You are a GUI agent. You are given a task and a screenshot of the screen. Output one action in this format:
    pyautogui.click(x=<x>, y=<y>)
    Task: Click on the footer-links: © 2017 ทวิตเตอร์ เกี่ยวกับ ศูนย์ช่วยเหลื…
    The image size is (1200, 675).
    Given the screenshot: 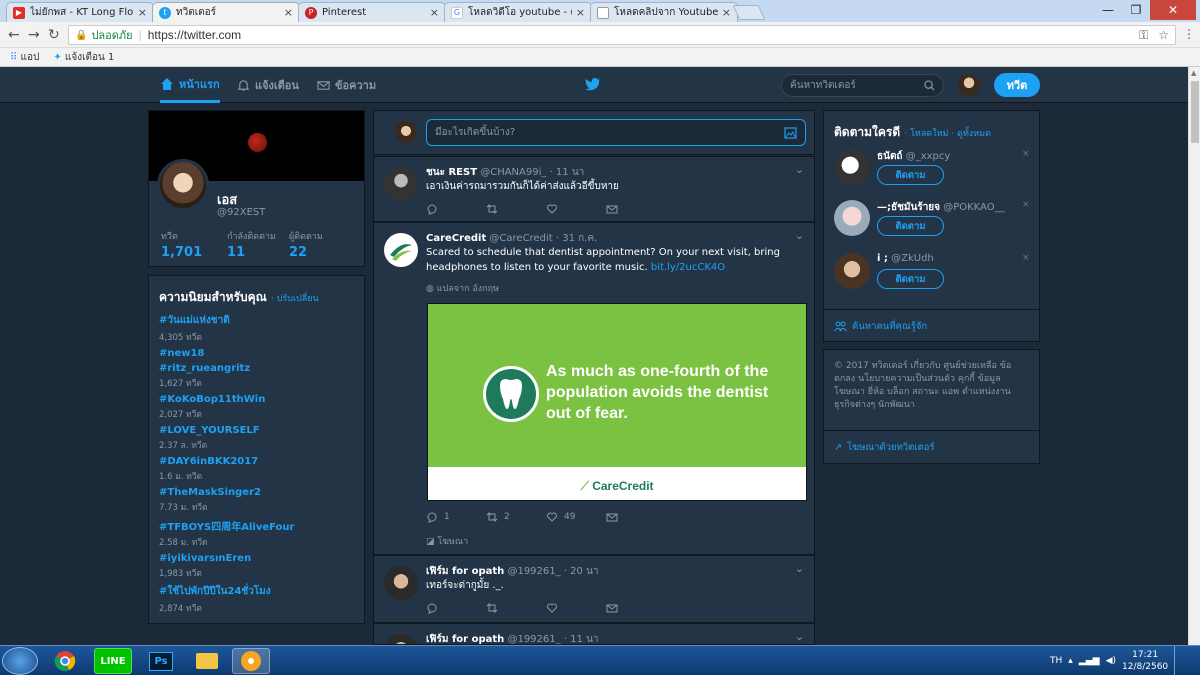 What is the action you would take?
    pyautogui.click(x=931, y=386)
    